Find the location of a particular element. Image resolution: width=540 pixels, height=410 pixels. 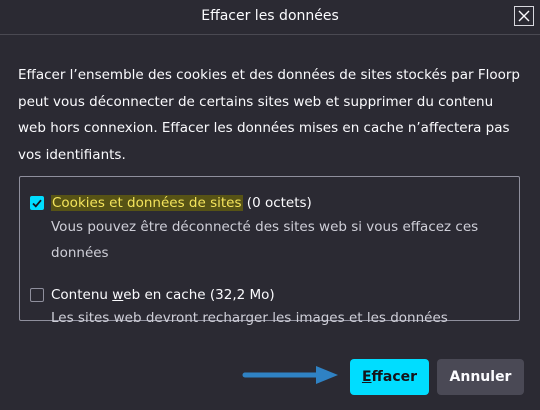

checkmark-icon is located at coordinates (37, 203).